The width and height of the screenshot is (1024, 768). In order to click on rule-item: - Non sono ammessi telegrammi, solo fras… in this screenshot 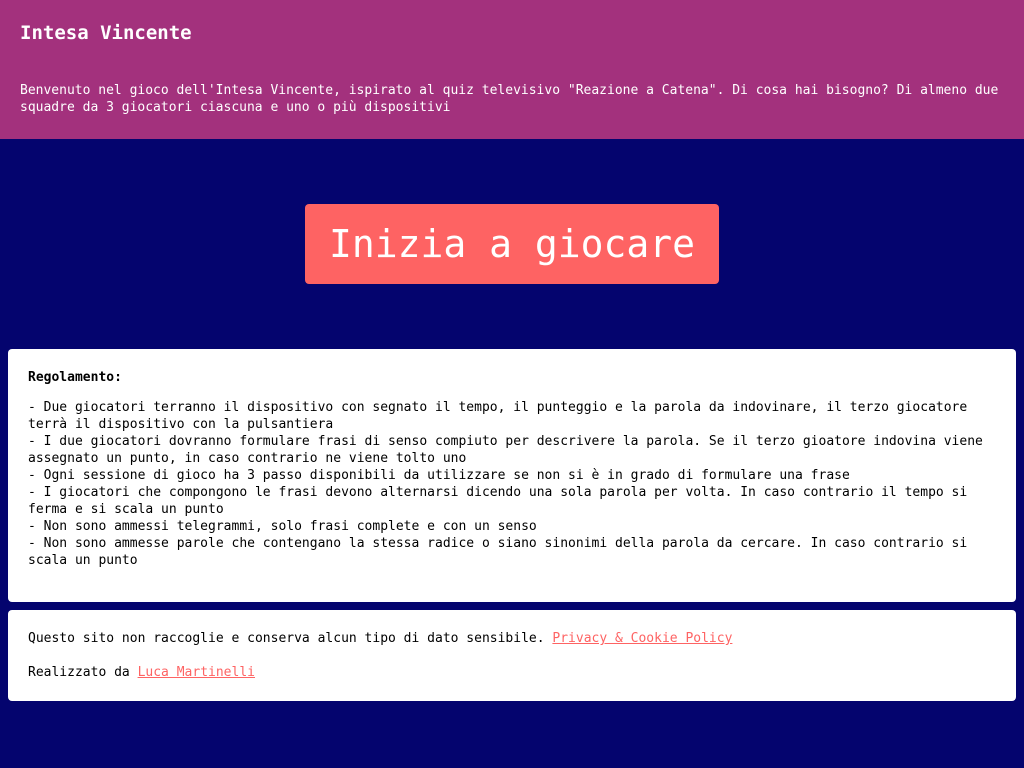, I will do `click(282, 526)`.